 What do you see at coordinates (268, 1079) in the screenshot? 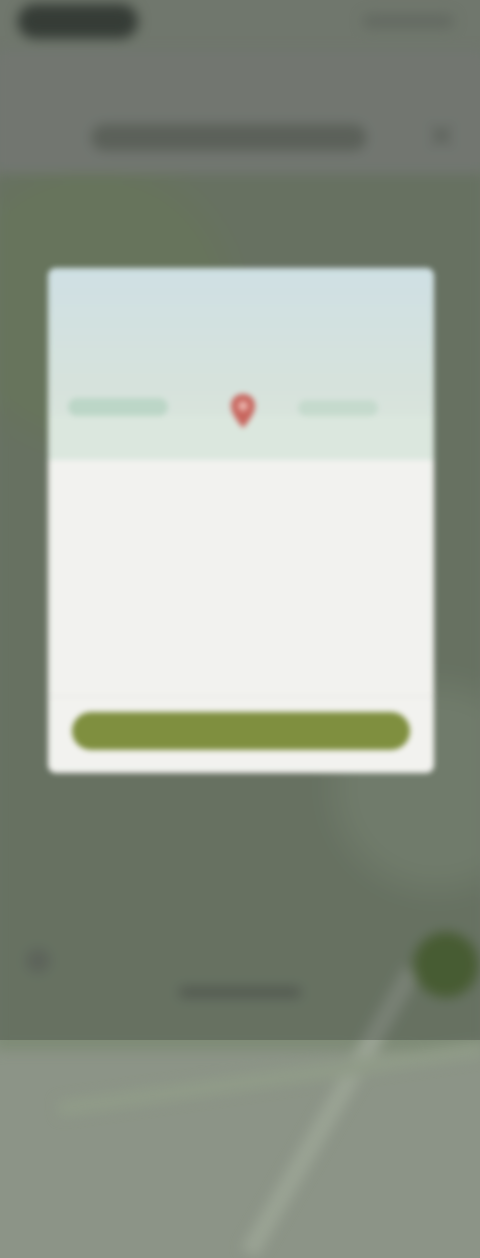
I see `map-road` at bounding box center [268, 1079].